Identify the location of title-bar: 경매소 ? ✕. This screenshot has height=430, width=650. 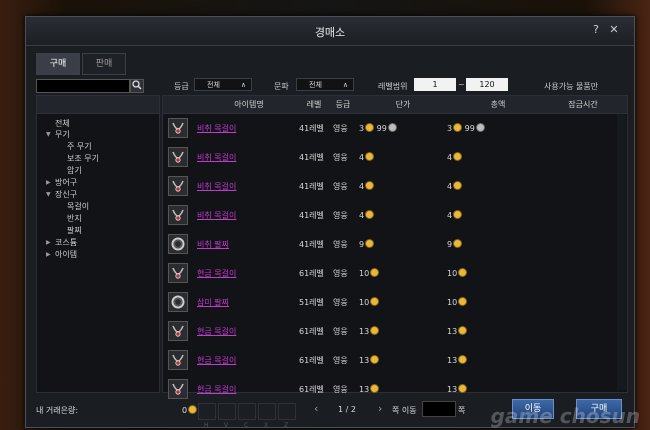
(330, 31).